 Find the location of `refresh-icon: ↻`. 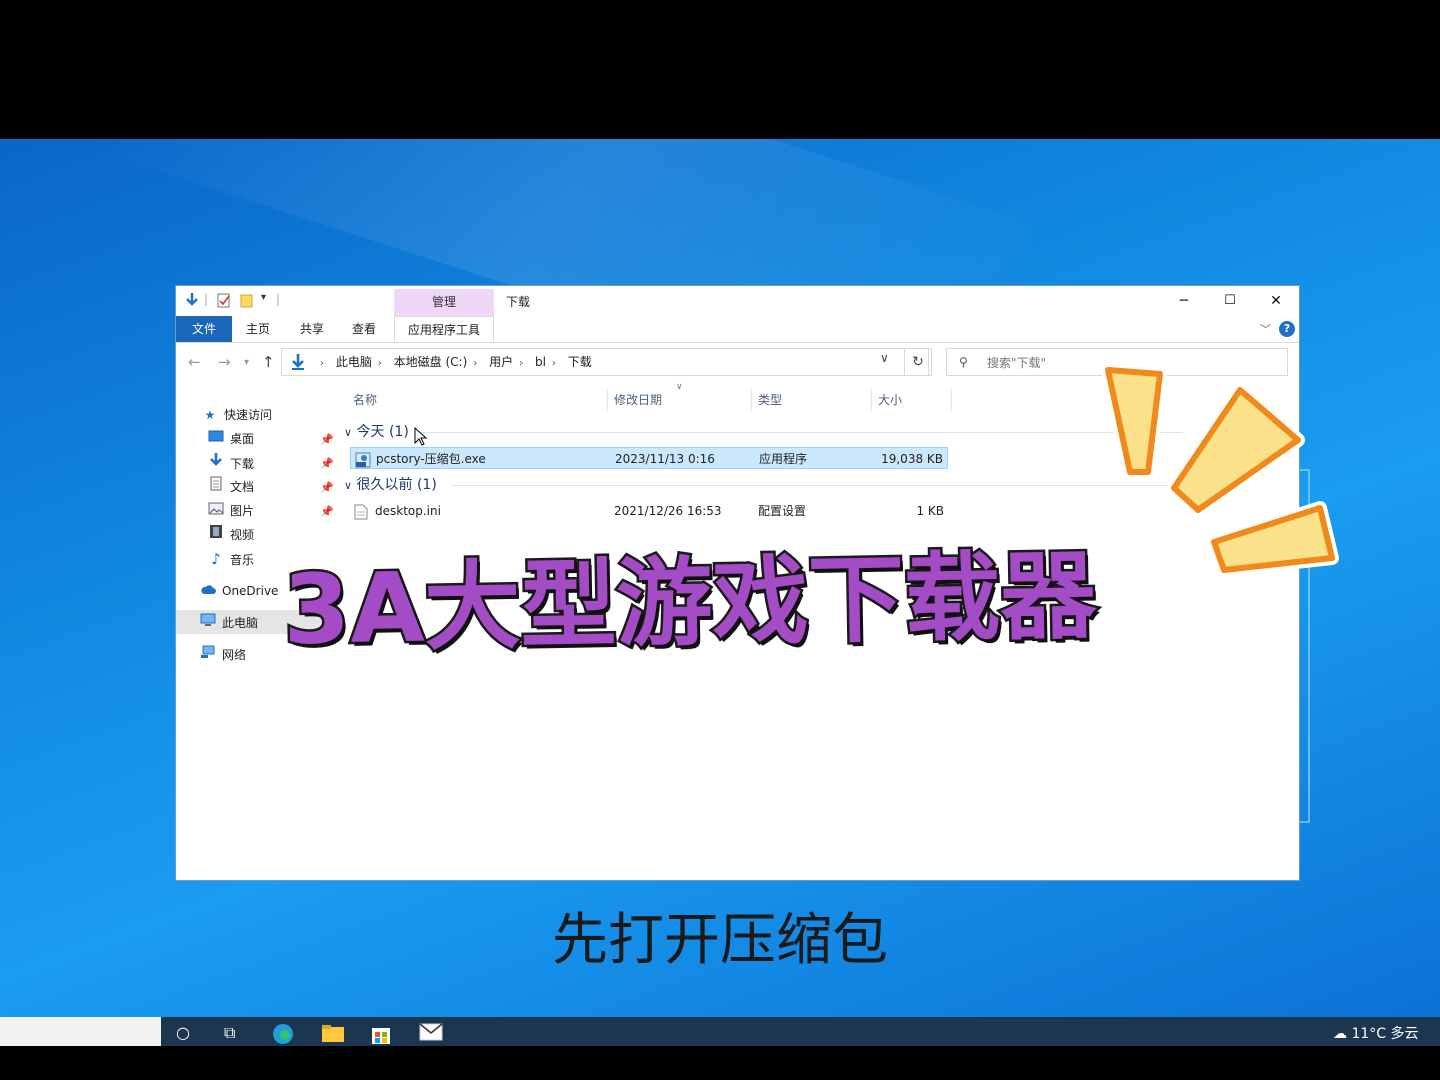

refresh-icon: ↻ is located at coordinates (918, 362).